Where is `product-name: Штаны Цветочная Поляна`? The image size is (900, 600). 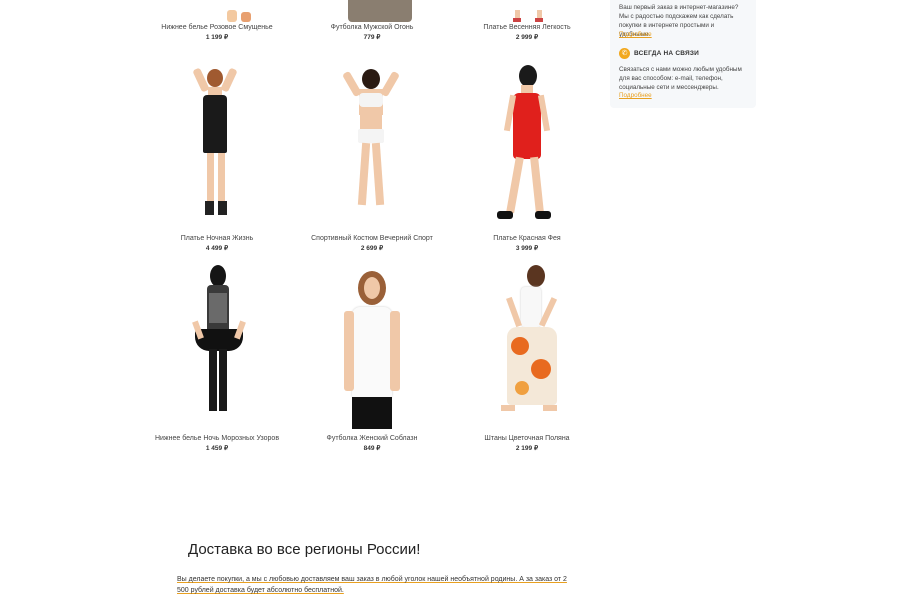 product-name: Штаны Цветочная Поляна is located at coordinates (527, 438).